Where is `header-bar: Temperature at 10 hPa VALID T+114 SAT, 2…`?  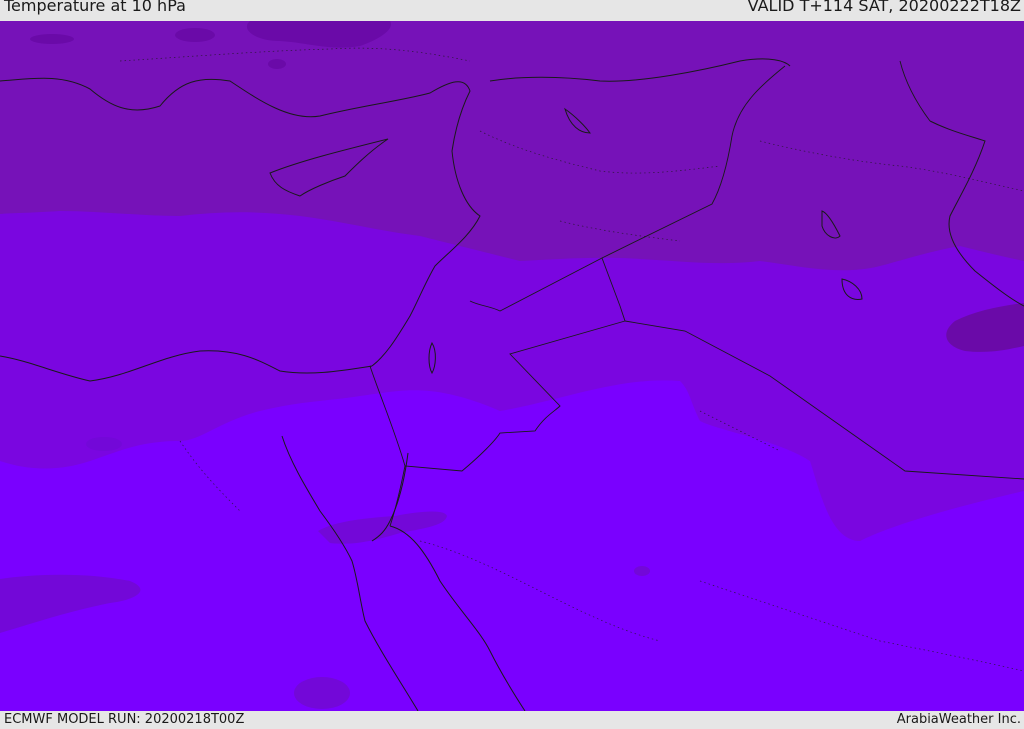
header-bar: Temperature at 10 hPa VALID T+114 SAT, 2… is located at coordinates (512, 10).